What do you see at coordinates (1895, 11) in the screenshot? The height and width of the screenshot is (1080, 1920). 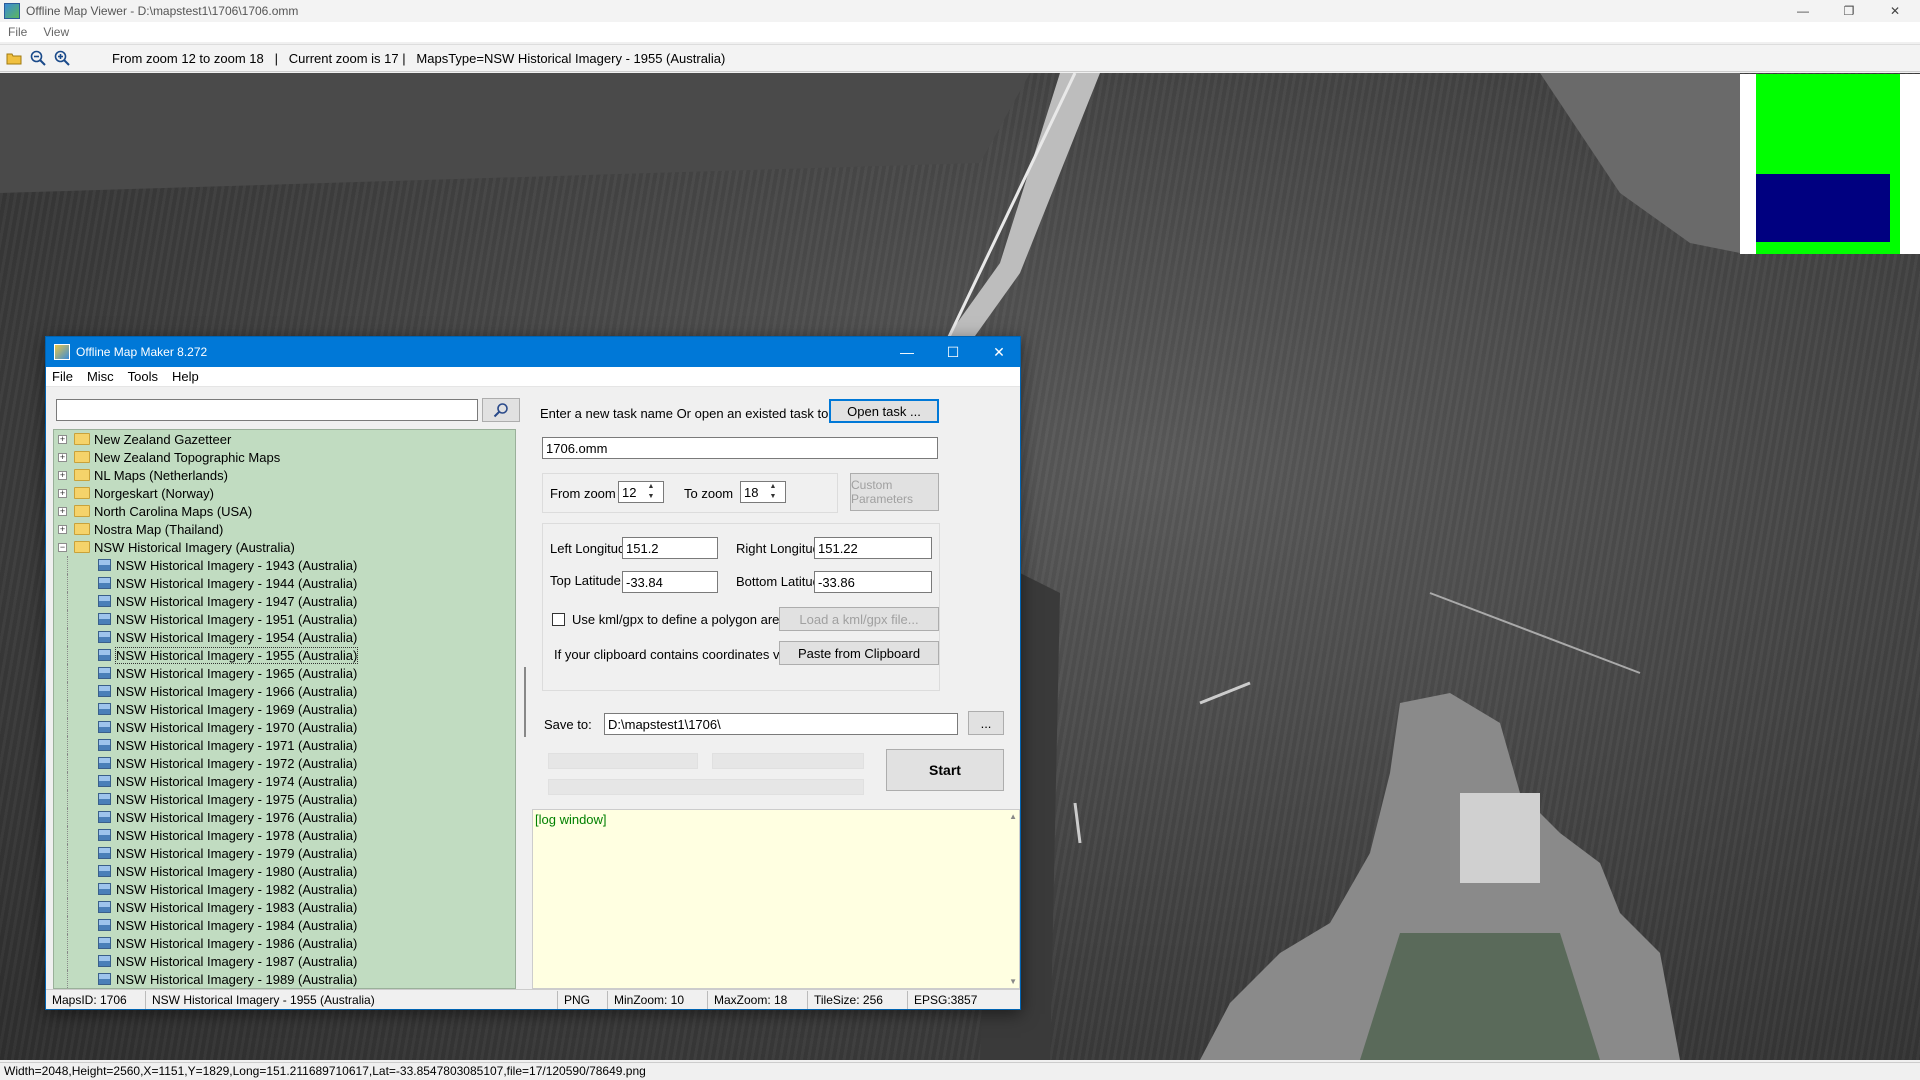 I see `close-button: ✕` at bounding box center [1895, 11].